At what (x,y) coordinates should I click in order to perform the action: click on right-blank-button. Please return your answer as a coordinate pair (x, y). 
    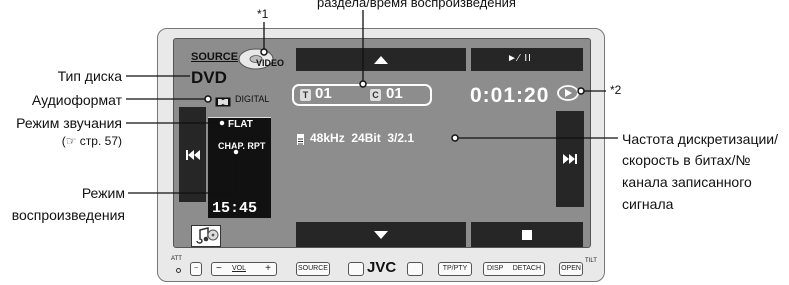
    Looking at the image, I should click on (415, 269).